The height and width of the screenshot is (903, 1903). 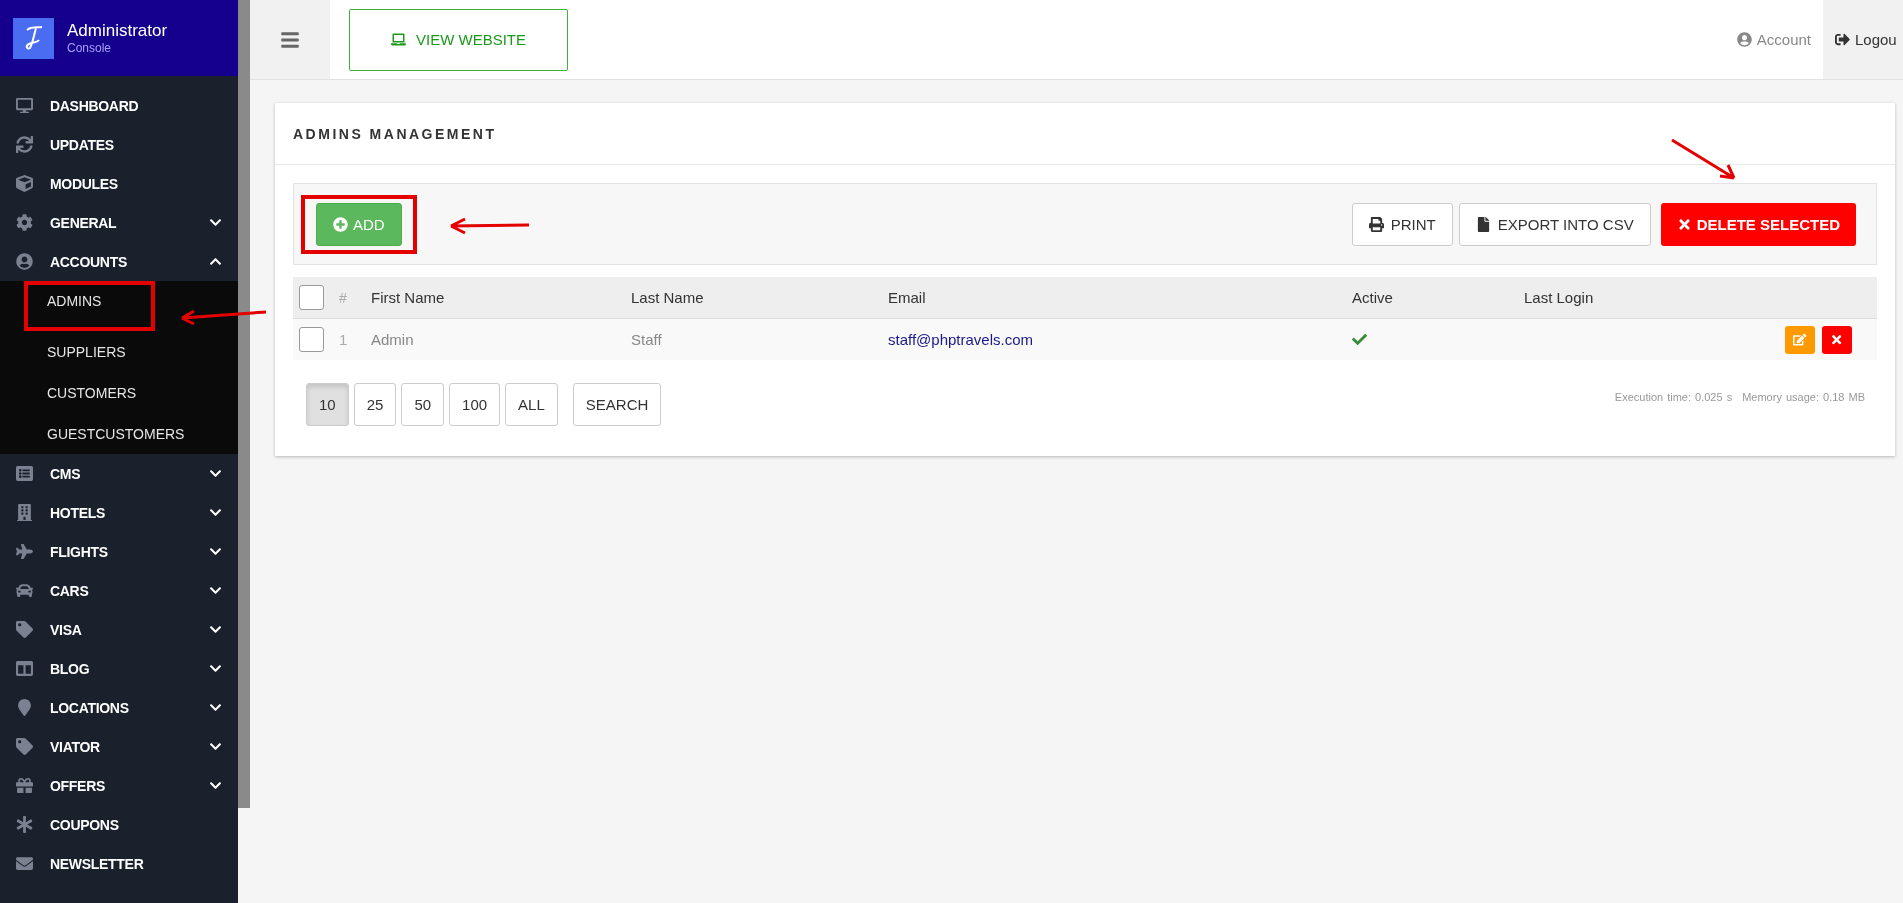 I want to click on column-header: Email, so click(x=1120, y=297).